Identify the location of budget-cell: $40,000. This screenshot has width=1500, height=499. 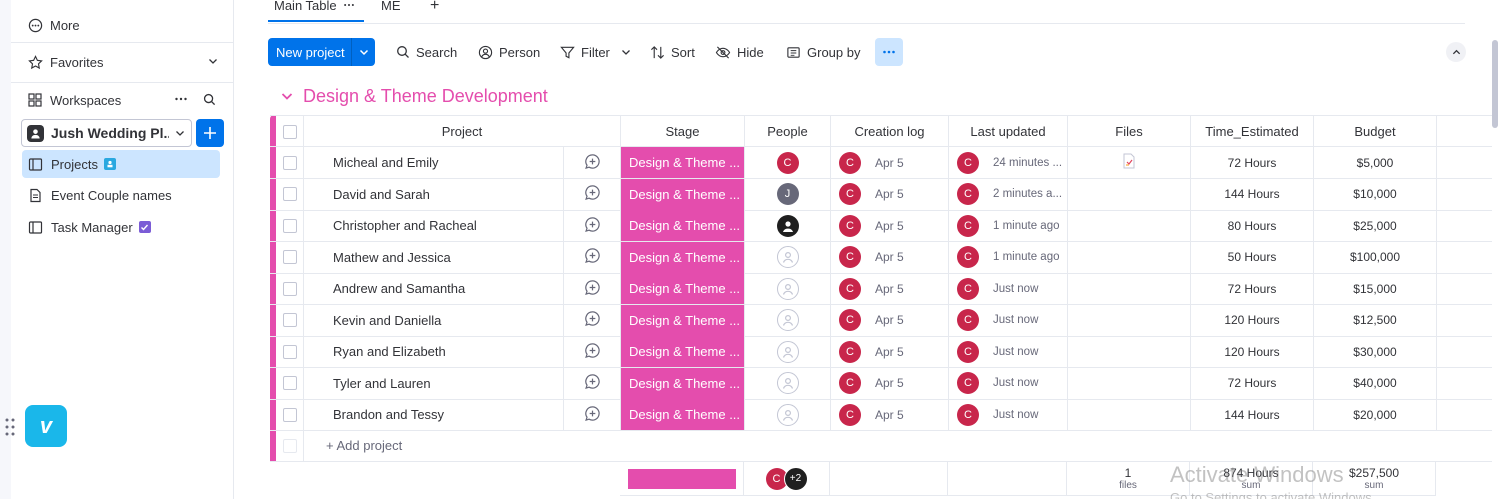
(1375, 383).